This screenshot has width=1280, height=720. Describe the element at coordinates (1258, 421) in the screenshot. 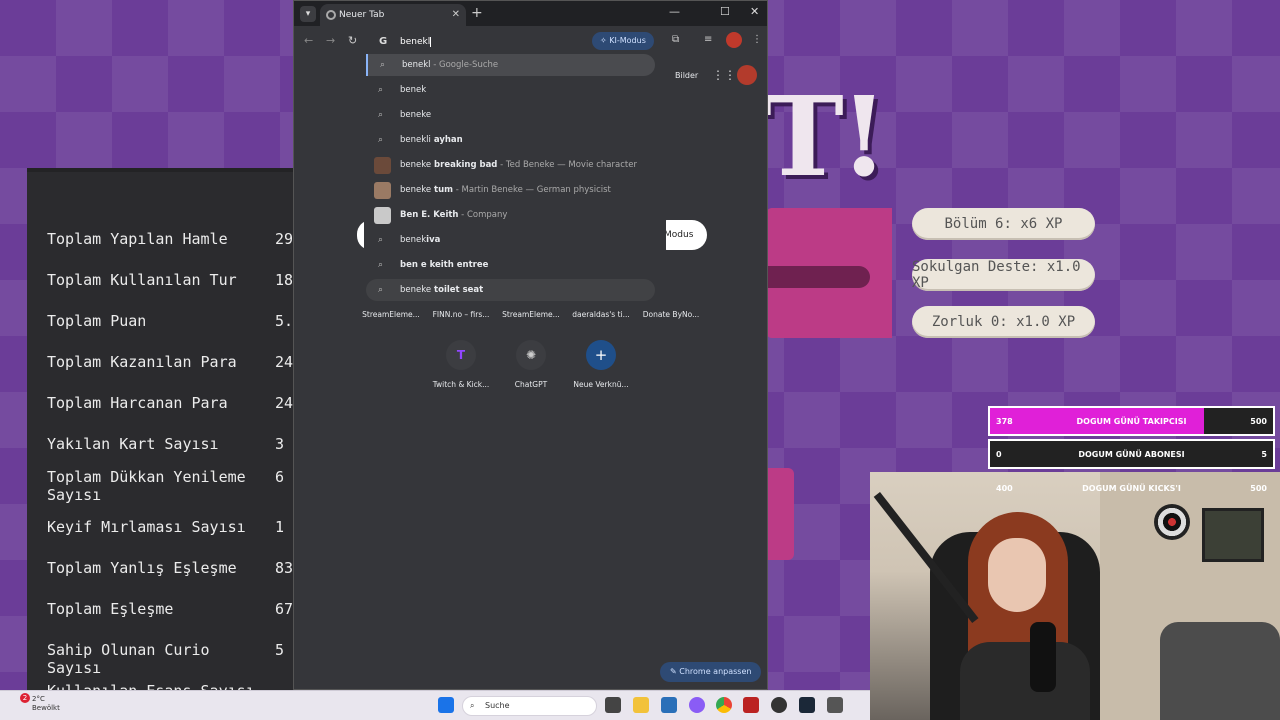

I see `goal-target: 500` at that location.